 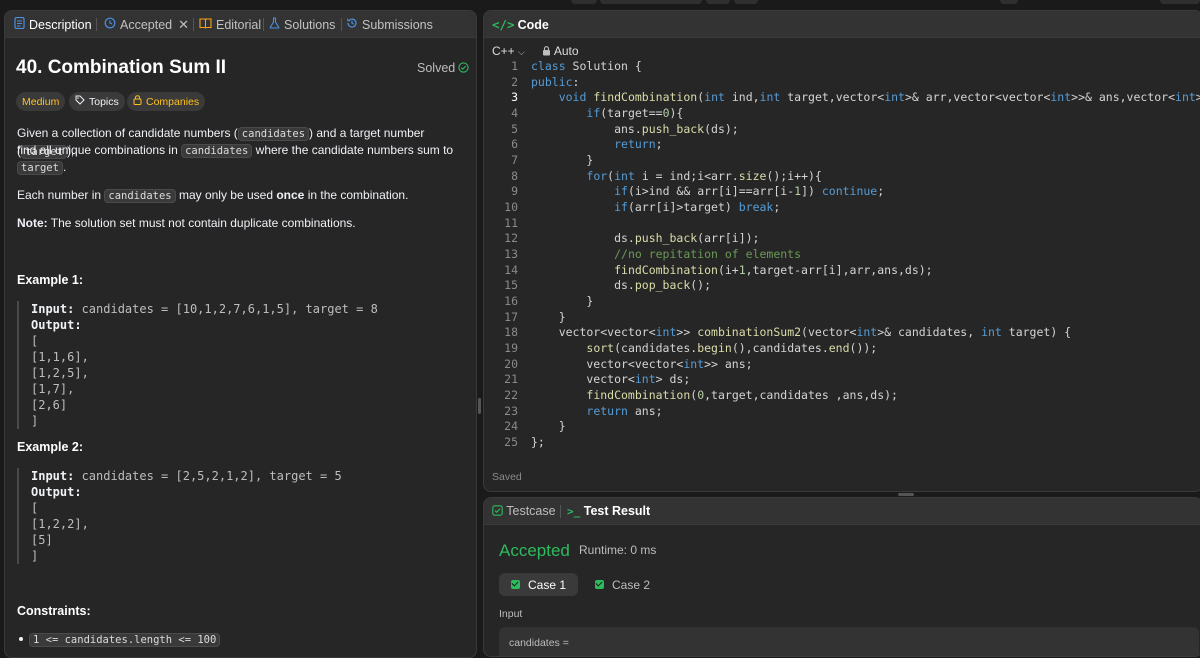 What do you see at coordinates (514, 160) in the screenshot?
I see `line-number: 7` at bounding box center [514, 160].